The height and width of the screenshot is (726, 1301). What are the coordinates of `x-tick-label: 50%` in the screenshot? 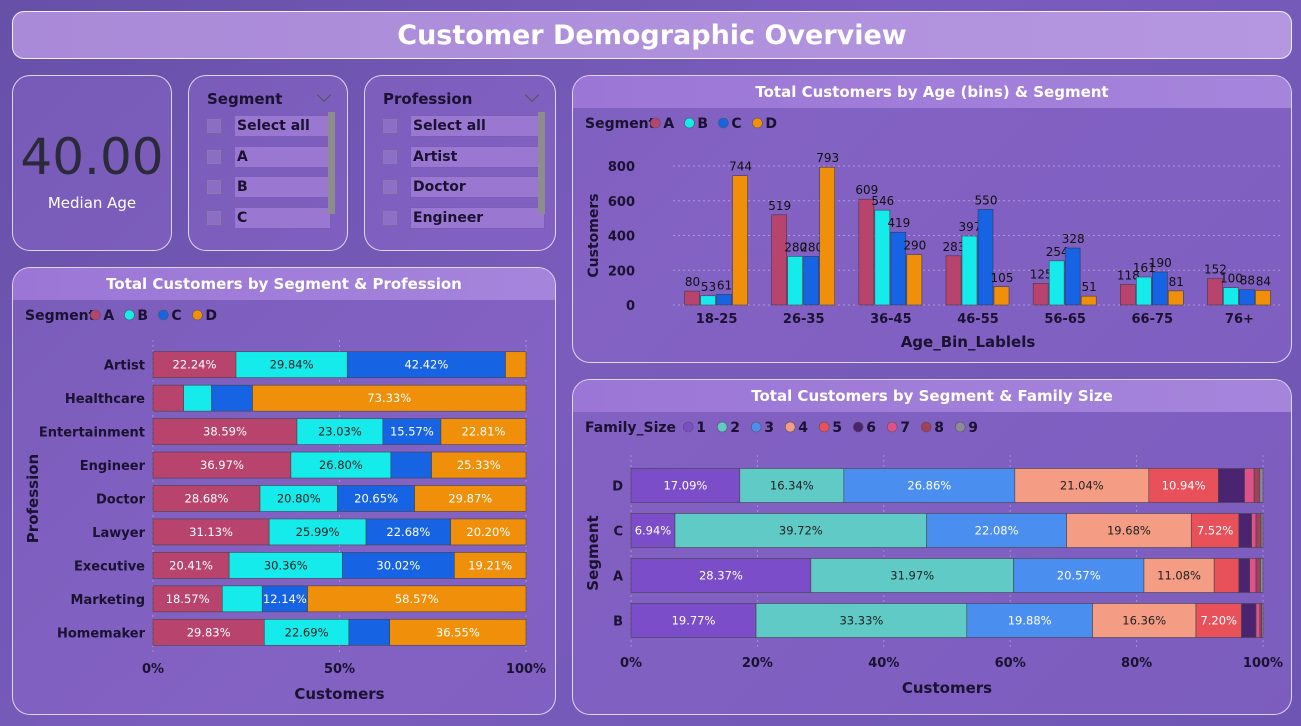 It's located at (339, 669).